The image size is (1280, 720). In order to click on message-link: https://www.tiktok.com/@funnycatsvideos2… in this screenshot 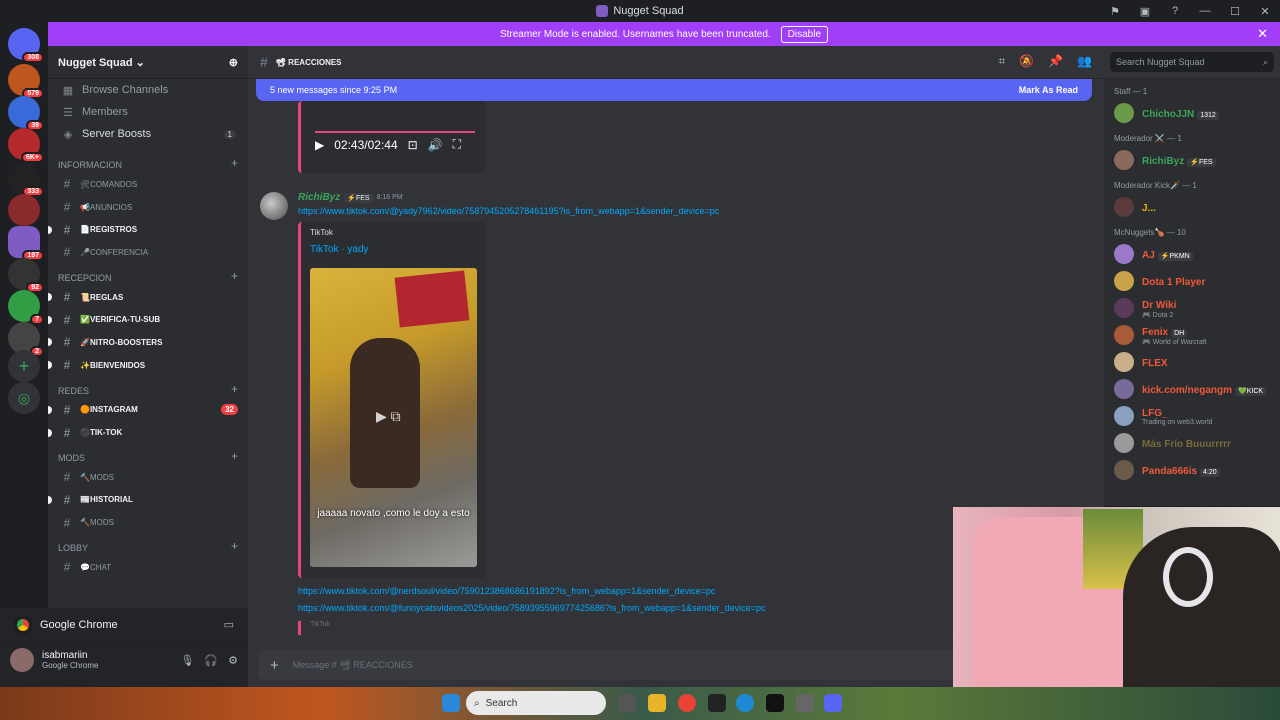, I will do `click(531, 608)`.